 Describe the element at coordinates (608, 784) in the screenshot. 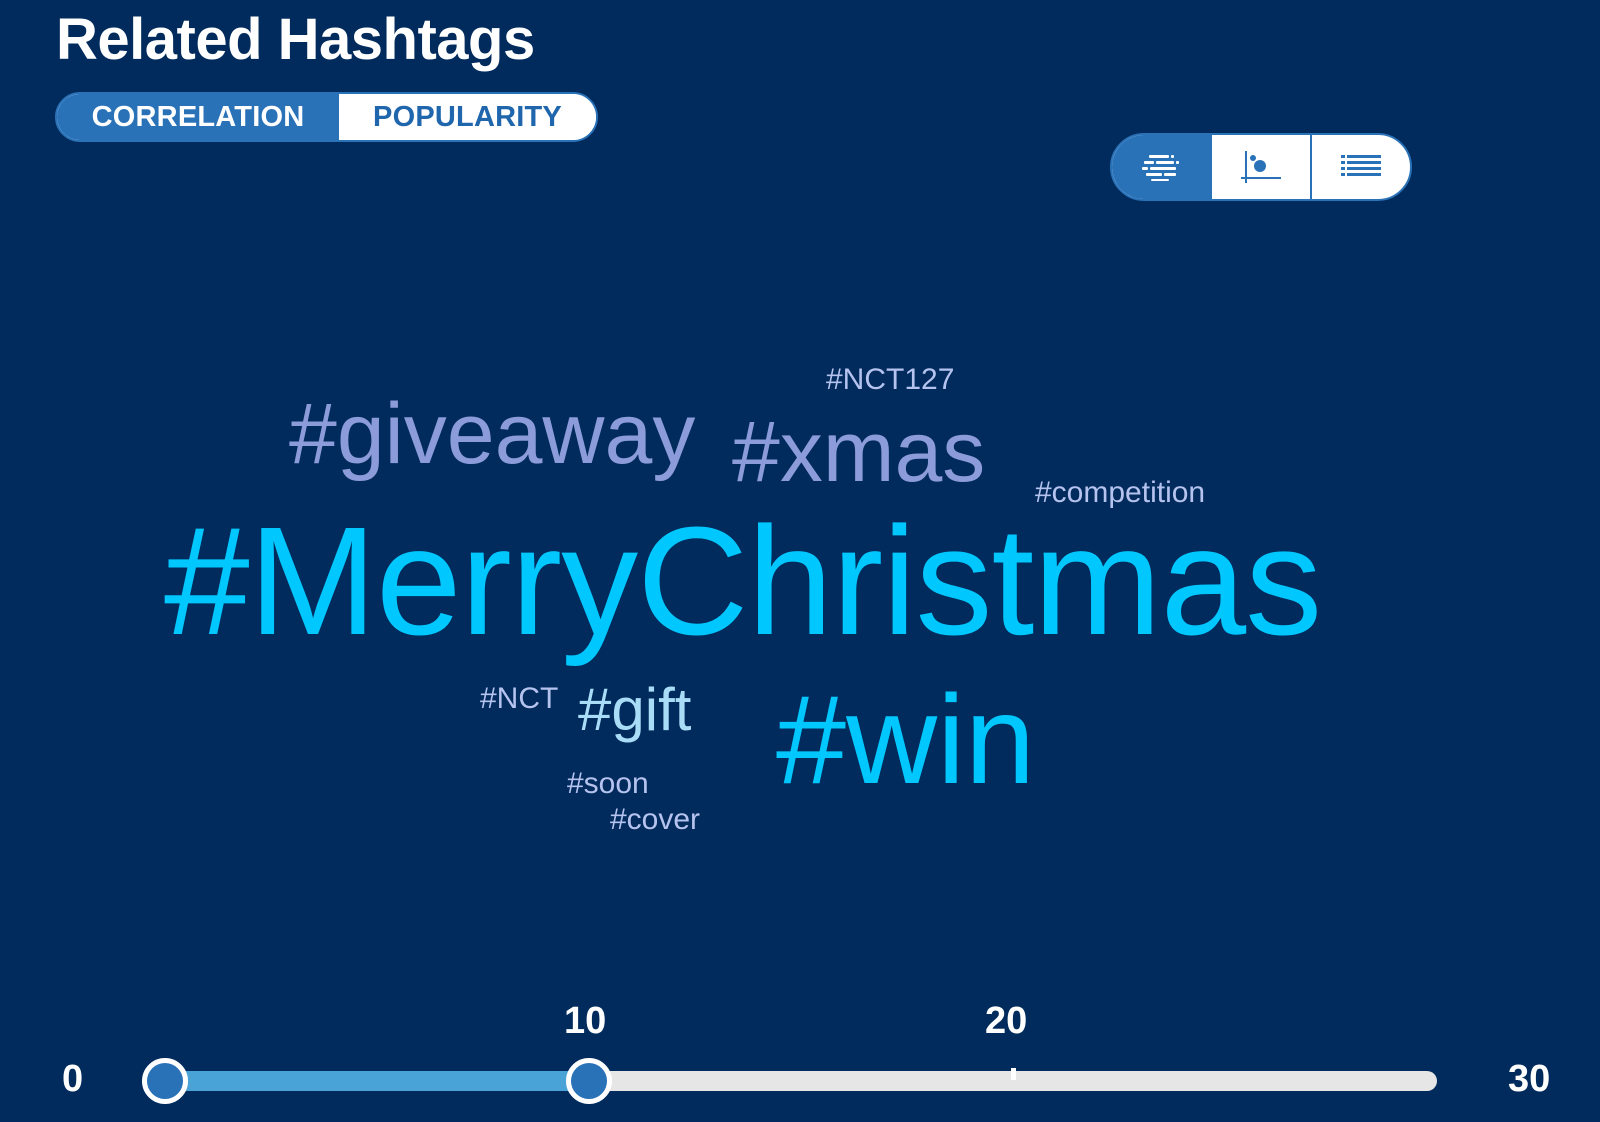

I see `hashtag-word: #soon` at that location.